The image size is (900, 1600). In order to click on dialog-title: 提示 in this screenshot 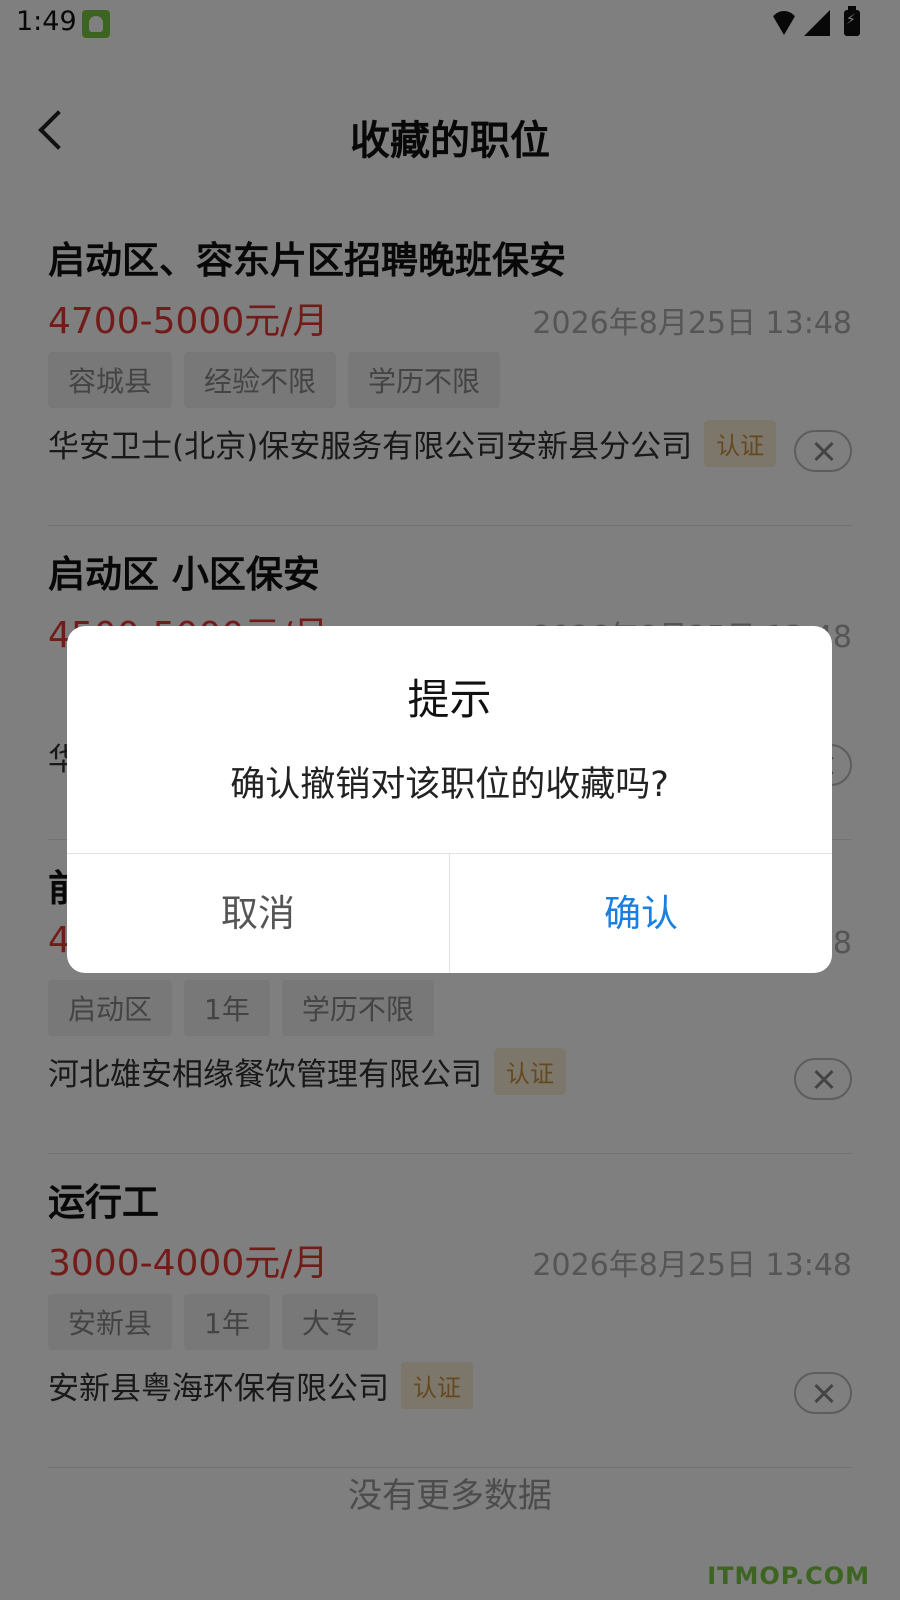, I will do `click(449, 699)`.